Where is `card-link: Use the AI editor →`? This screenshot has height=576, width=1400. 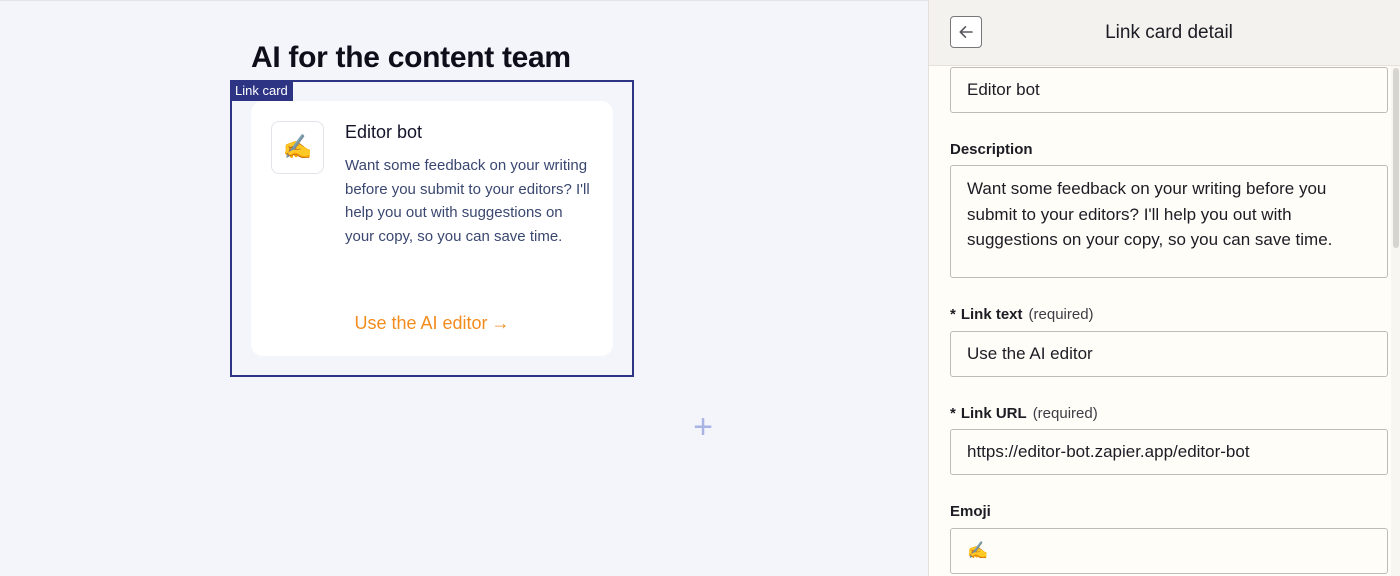 card-link: Use the AI editor → is located at coordinates (432, 323).